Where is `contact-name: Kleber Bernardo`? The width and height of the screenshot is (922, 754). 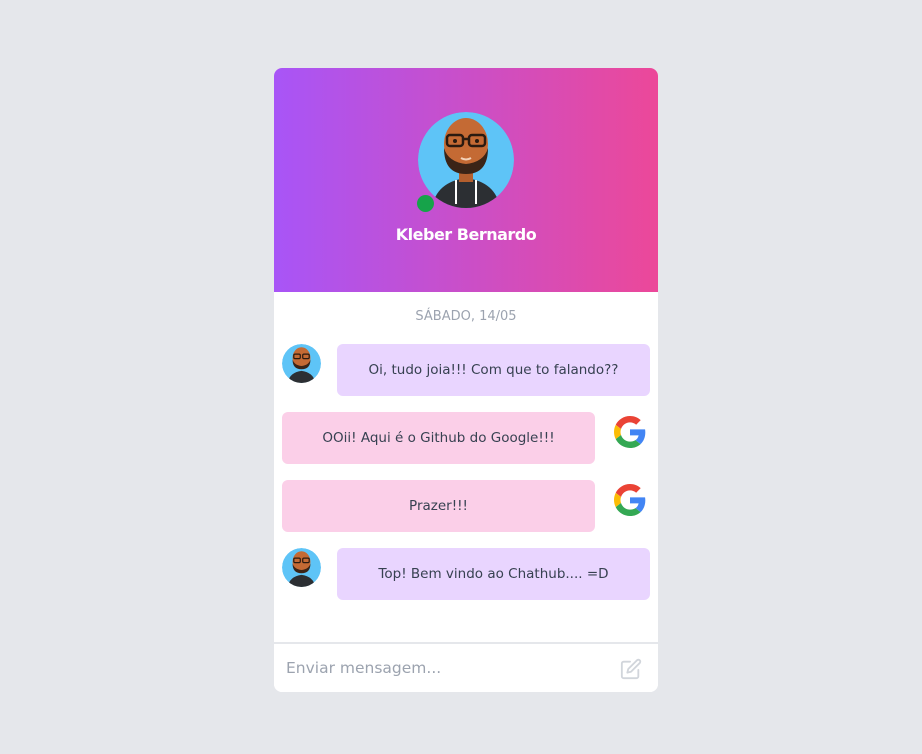 contact-name: Kleber Bernardo is located at coordinates (466, 234).